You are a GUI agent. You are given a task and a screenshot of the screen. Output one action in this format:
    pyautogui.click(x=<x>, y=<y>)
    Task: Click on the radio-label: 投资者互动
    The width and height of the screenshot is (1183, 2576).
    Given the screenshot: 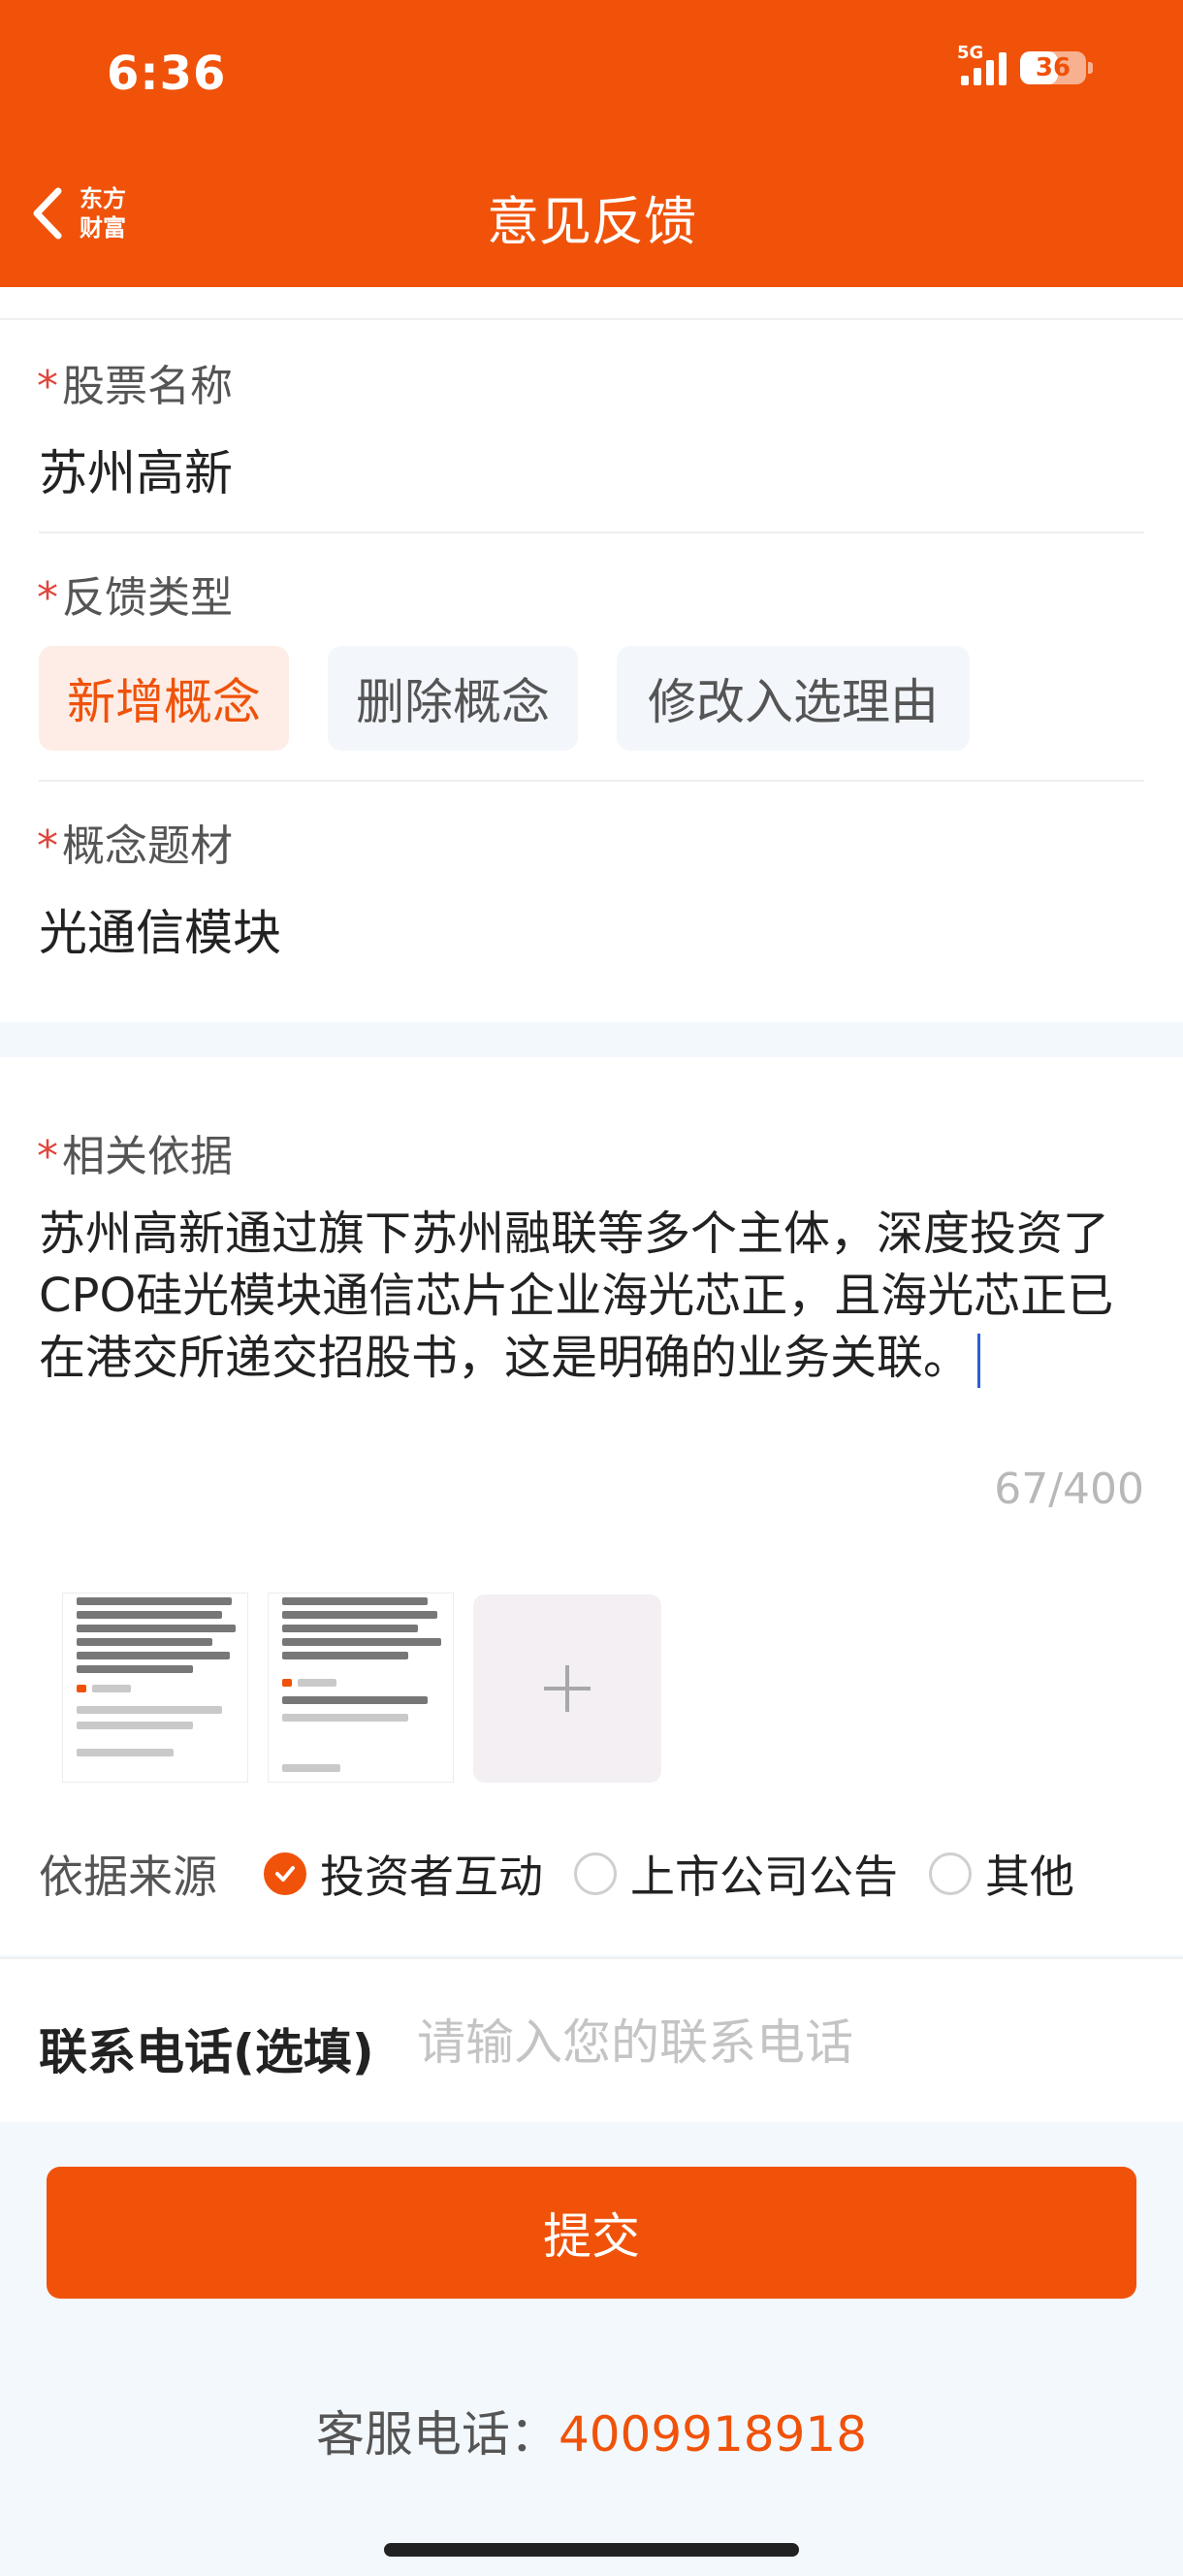 What is the action you would take?
    pyautogui.click(x=431, y=1877)
    